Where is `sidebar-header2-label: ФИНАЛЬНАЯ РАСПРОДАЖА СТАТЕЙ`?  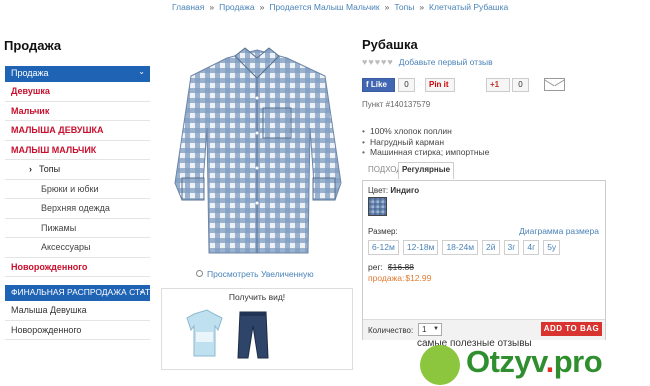
sidebar-header2-label: ФИНАЛЬНАЯ РАСПРОДАЖА СТАТЕЙ is located at coordinates (80, 292).